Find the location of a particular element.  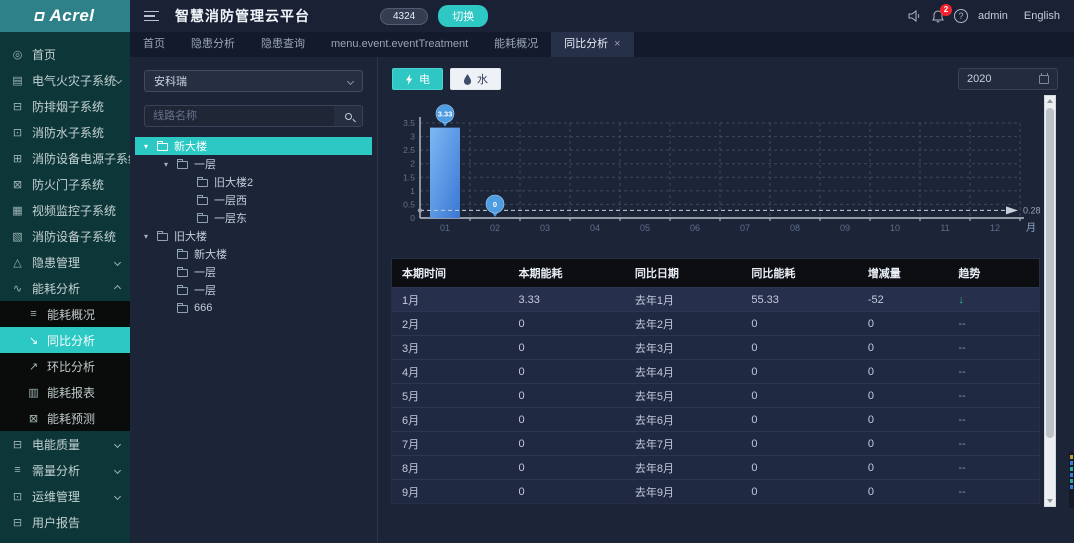

language-switcher: English is located at coordinates (1042, 16).